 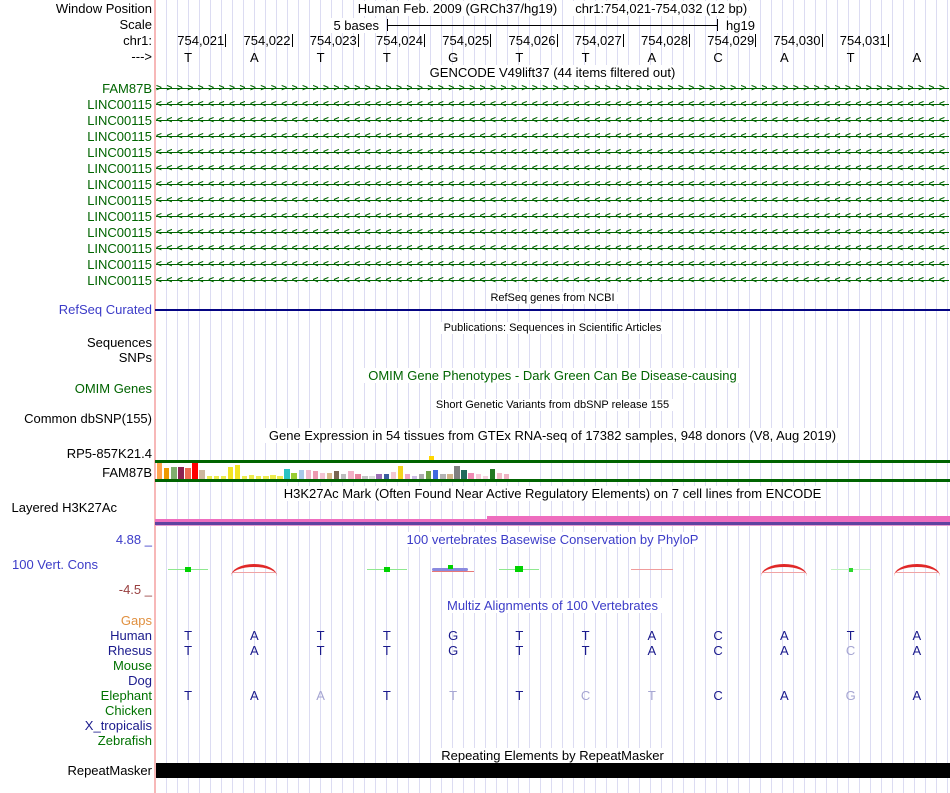 I want to click on gtex-gene1-track, so click(x=552, y=461).